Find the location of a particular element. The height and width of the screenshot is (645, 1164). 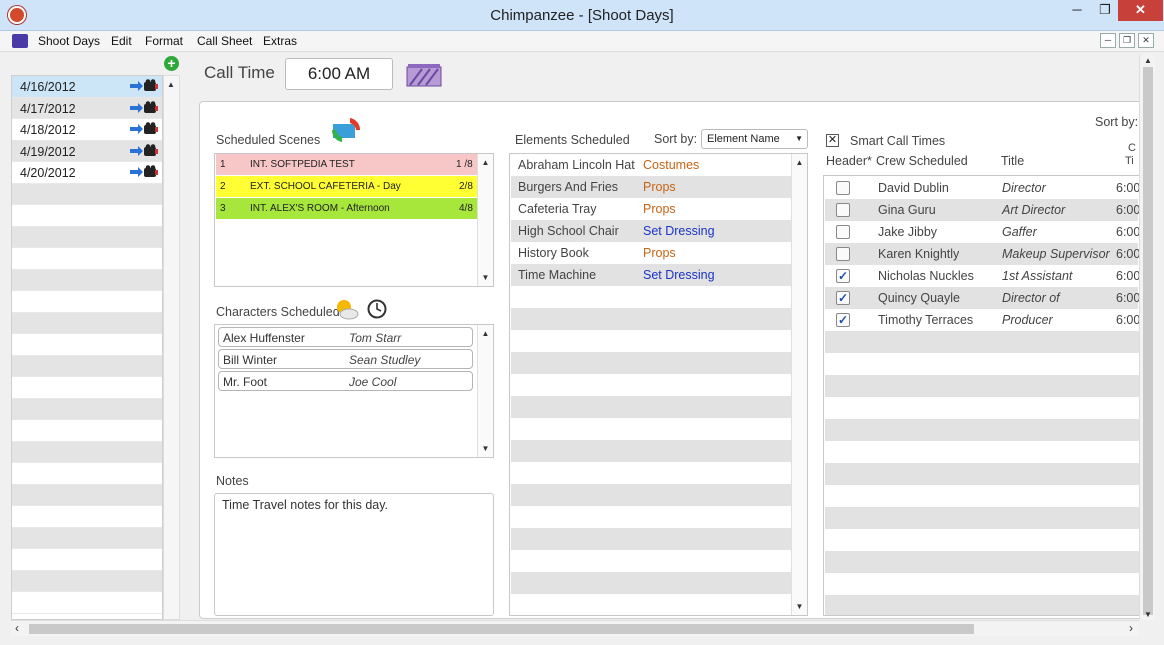

call-time-input: 6:00 AM is located at coordinates (339, 74).